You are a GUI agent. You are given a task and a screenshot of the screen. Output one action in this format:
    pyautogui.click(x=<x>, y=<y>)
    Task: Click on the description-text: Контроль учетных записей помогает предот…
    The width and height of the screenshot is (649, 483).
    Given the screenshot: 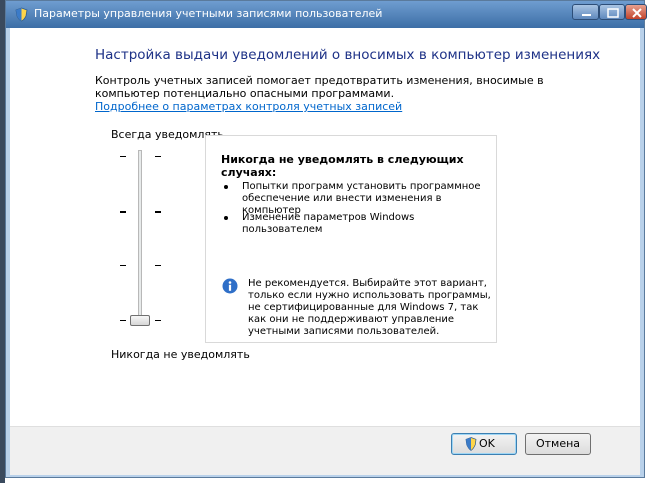 What is the action you would take?
    pyautogui.click(x=319, y=87)
    